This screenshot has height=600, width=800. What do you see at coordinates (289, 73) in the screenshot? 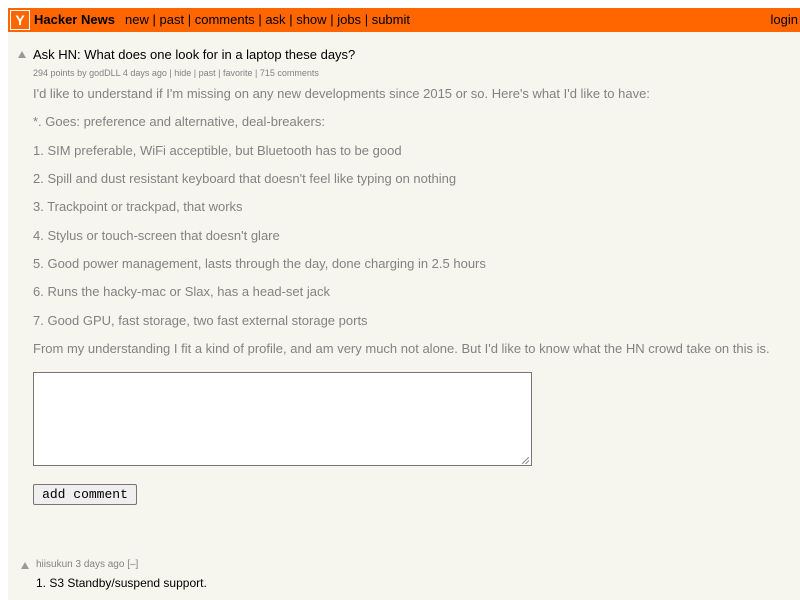
I see `comments-count-link: 715 comments` at bounding box center [289, 73].